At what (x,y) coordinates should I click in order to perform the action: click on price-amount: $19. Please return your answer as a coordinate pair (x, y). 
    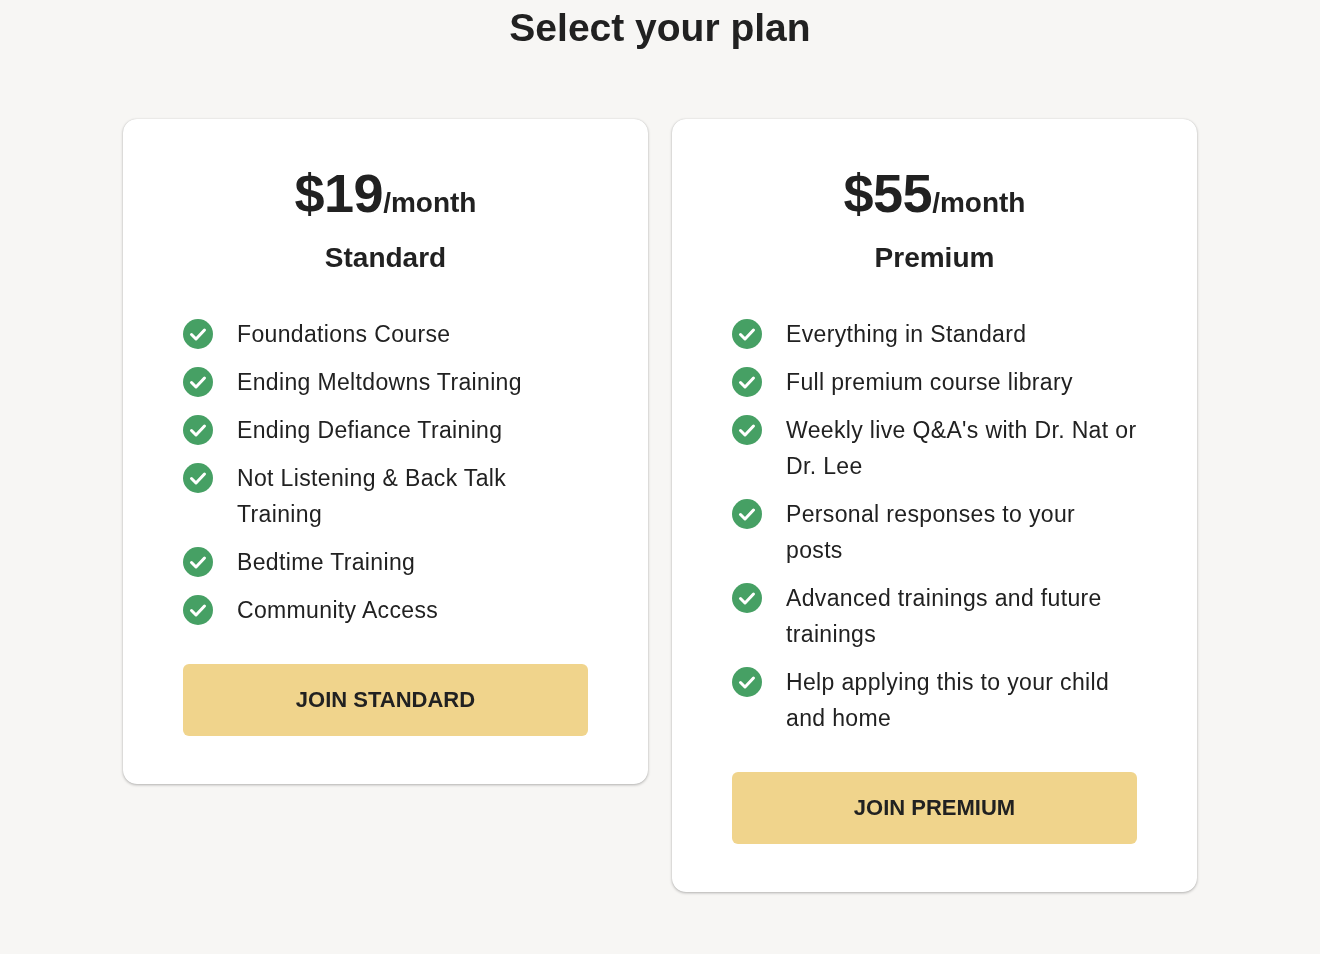
    Looking at the image, I should click on (339, 193).